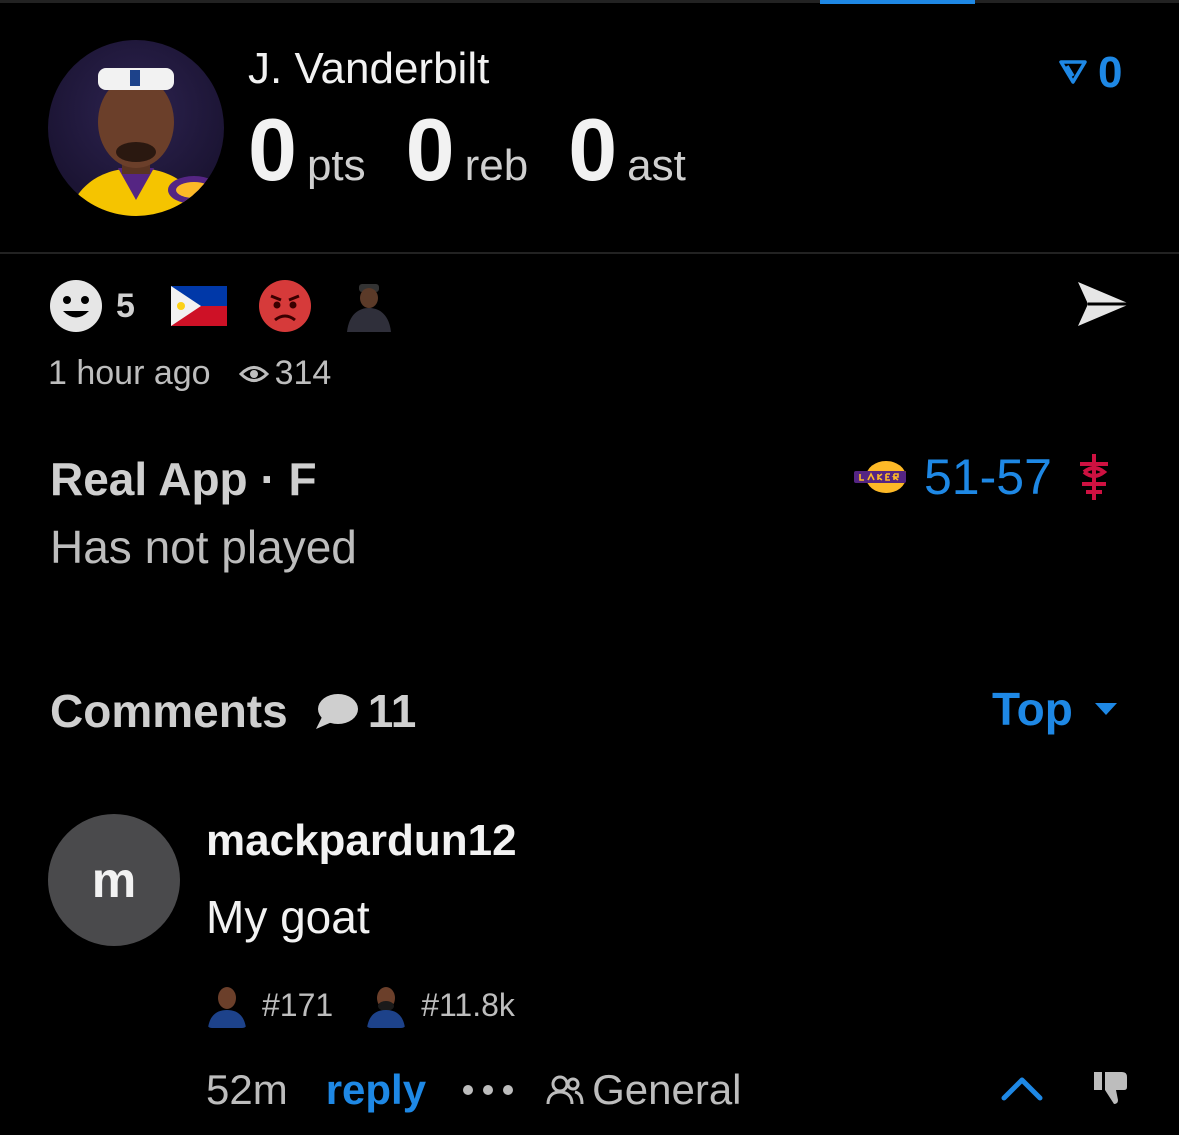  Describe the element at coordinates (1065, 1088) in the screenshot. I see `comment-vote-actions` at that location.